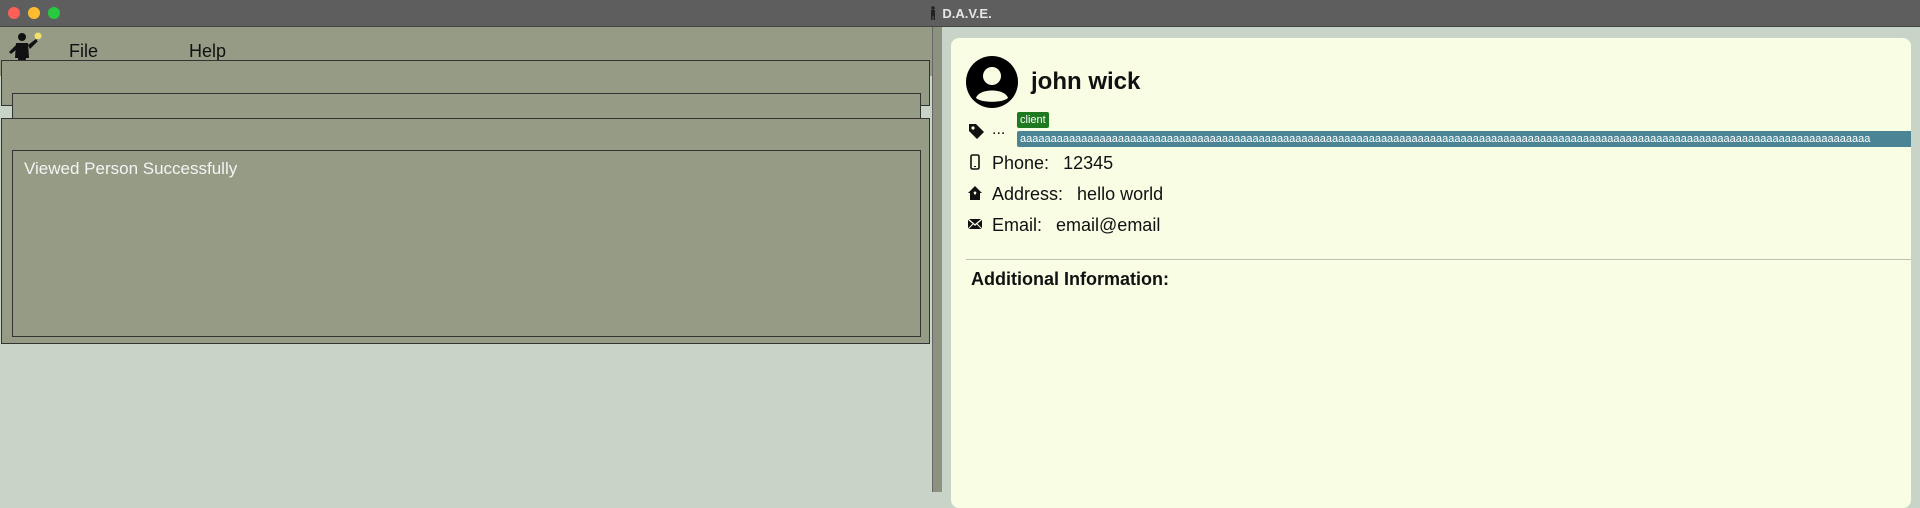 This screenshot has width=1920, height=508. What do you see at coordinates (992, 82) in the screenshot?
I see `person-avatar-icon` at bounding box center [992, 82].